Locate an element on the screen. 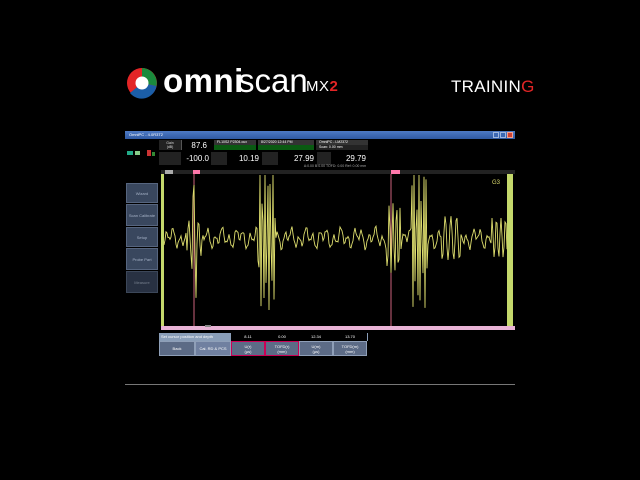 The height and width of the screenshot is (480, 640). menu-measure: Measure is located at coordinates (142, 282).